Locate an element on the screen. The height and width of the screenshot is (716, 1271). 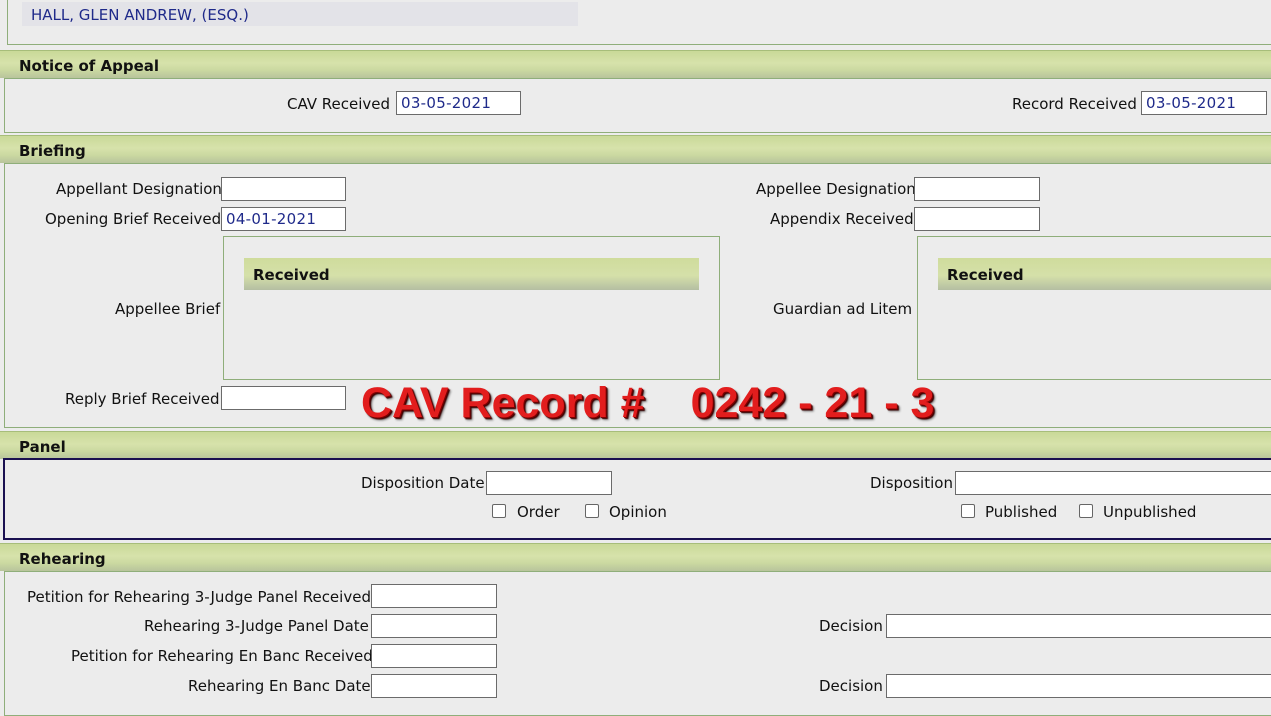
disposition-date-label: Disposition Date is located at coordinates (423, 483).